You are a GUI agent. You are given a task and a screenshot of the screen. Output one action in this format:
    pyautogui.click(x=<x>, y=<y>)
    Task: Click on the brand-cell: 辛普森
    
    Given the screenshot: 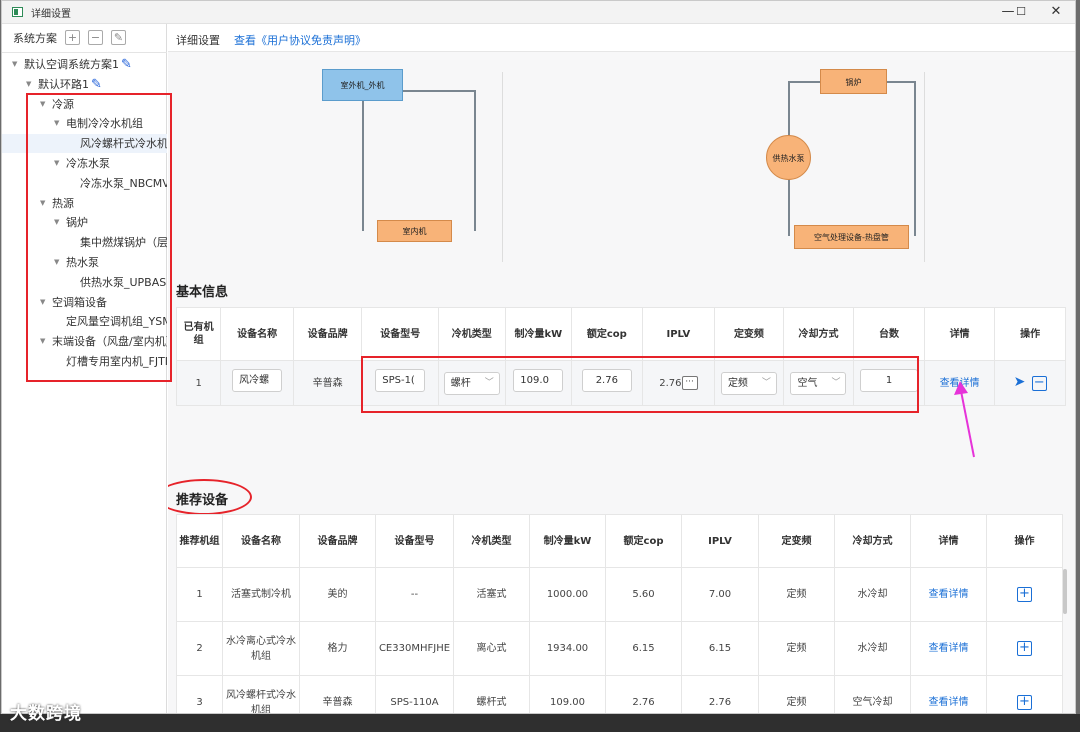 What is the action you would take?
    pyautogui.click(x=327, y=383)
    